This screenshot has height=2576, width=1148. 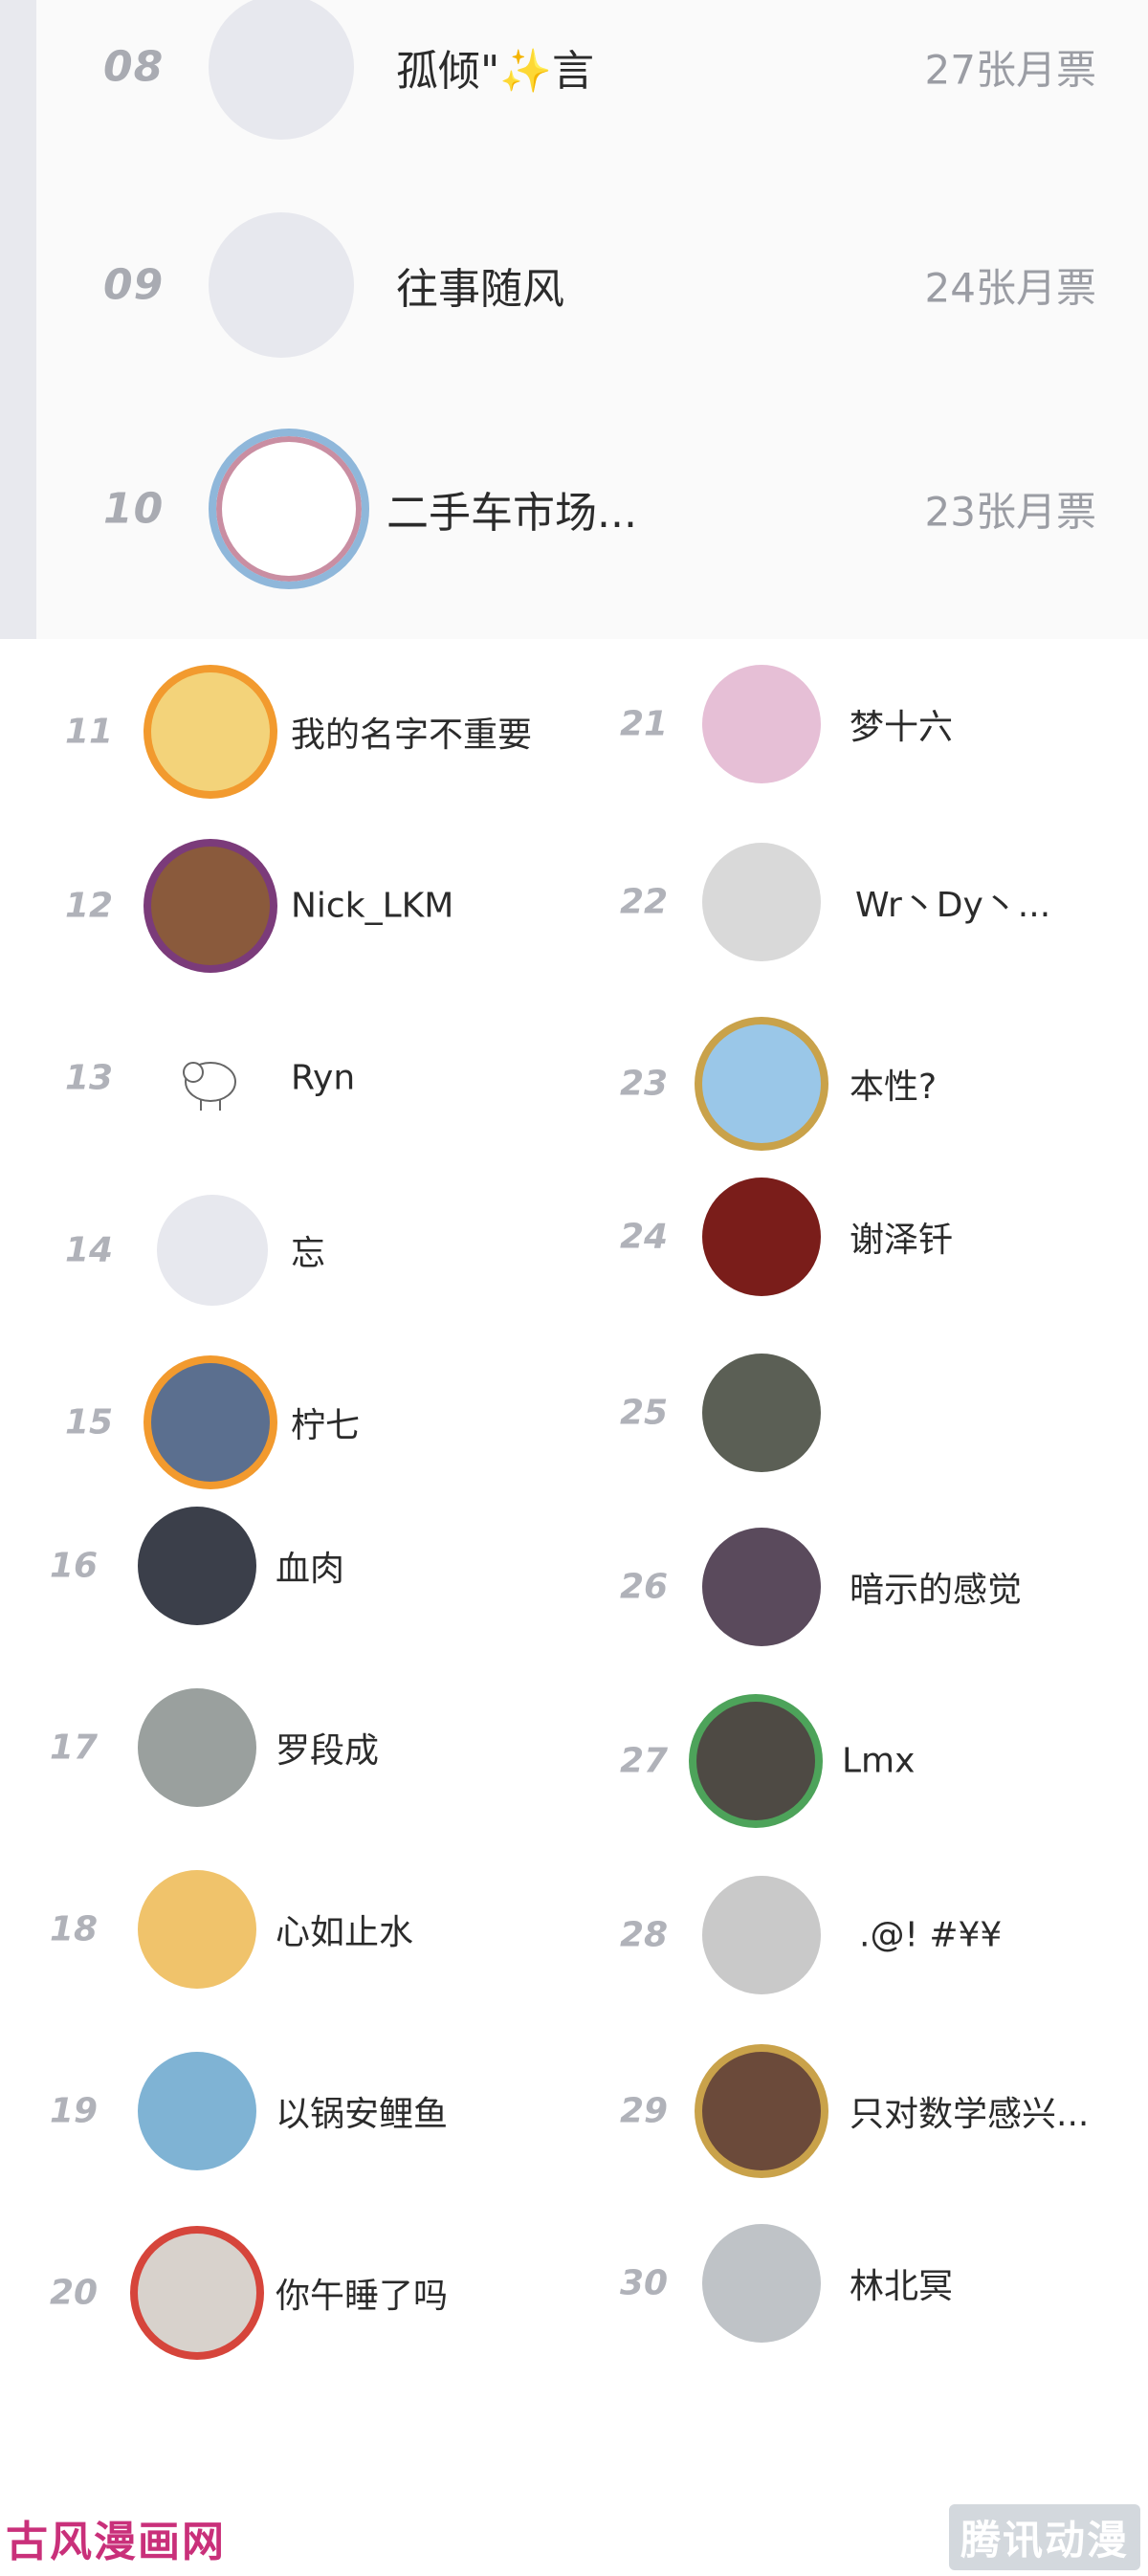 What do you see at coordinates (345, 1932) in the screenshot?
I see `user-name: 心如止水` at bounding box center [345, 1932].